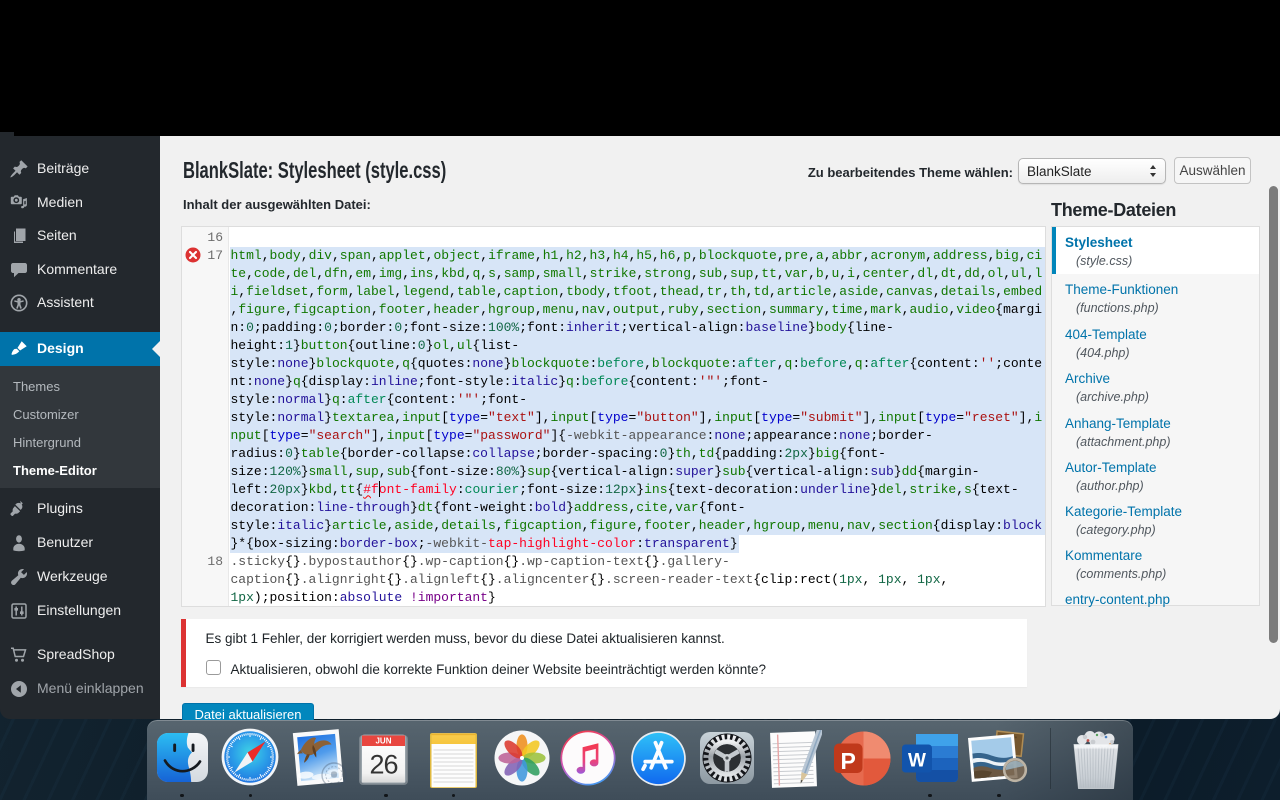 This screenshot has width=1280, height=800. Describe the element at coordinates (917, 760) in the screenshot. I see `svg-text: W` at that location.